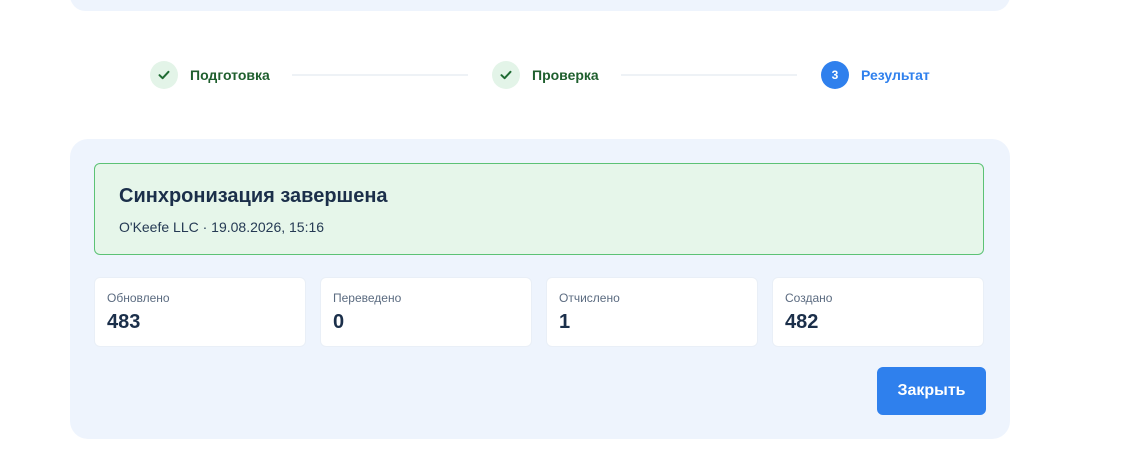  I want to click on stat-label: Создано, so click(809, 298).